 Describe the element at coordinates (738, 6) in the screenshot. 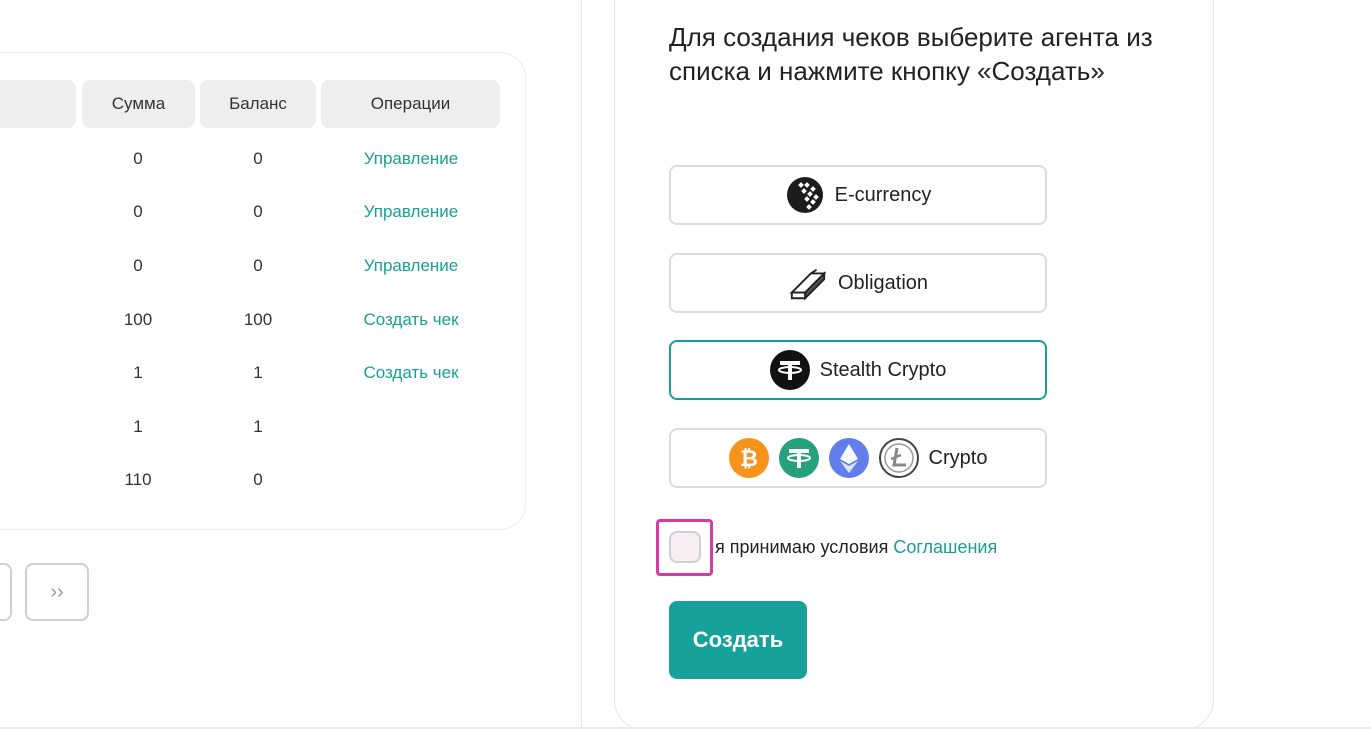

I see `panel-title-cut` at that location.